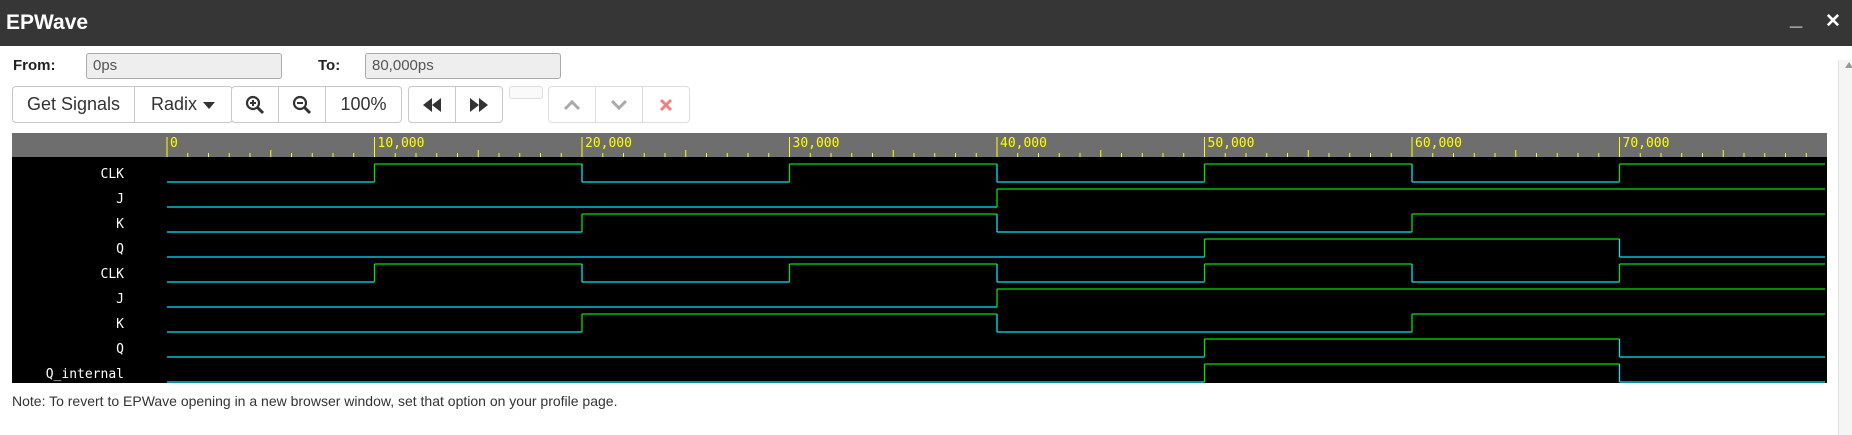 Image resolution: width=1852 pixels, height=435 pixels. What do you see at coordinates (1845, 247) in the screenshot?
I see `page-scrollbar` at bounding box center [1845, 247].